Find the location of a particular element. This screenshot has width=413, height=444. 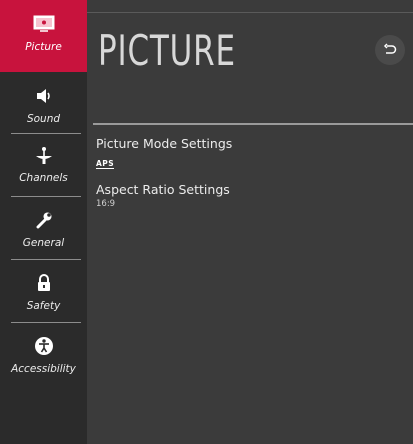

menu-item-aspect-ratio: Aspect Ratio Settings 16:9 is located at coordinates (163, 195).